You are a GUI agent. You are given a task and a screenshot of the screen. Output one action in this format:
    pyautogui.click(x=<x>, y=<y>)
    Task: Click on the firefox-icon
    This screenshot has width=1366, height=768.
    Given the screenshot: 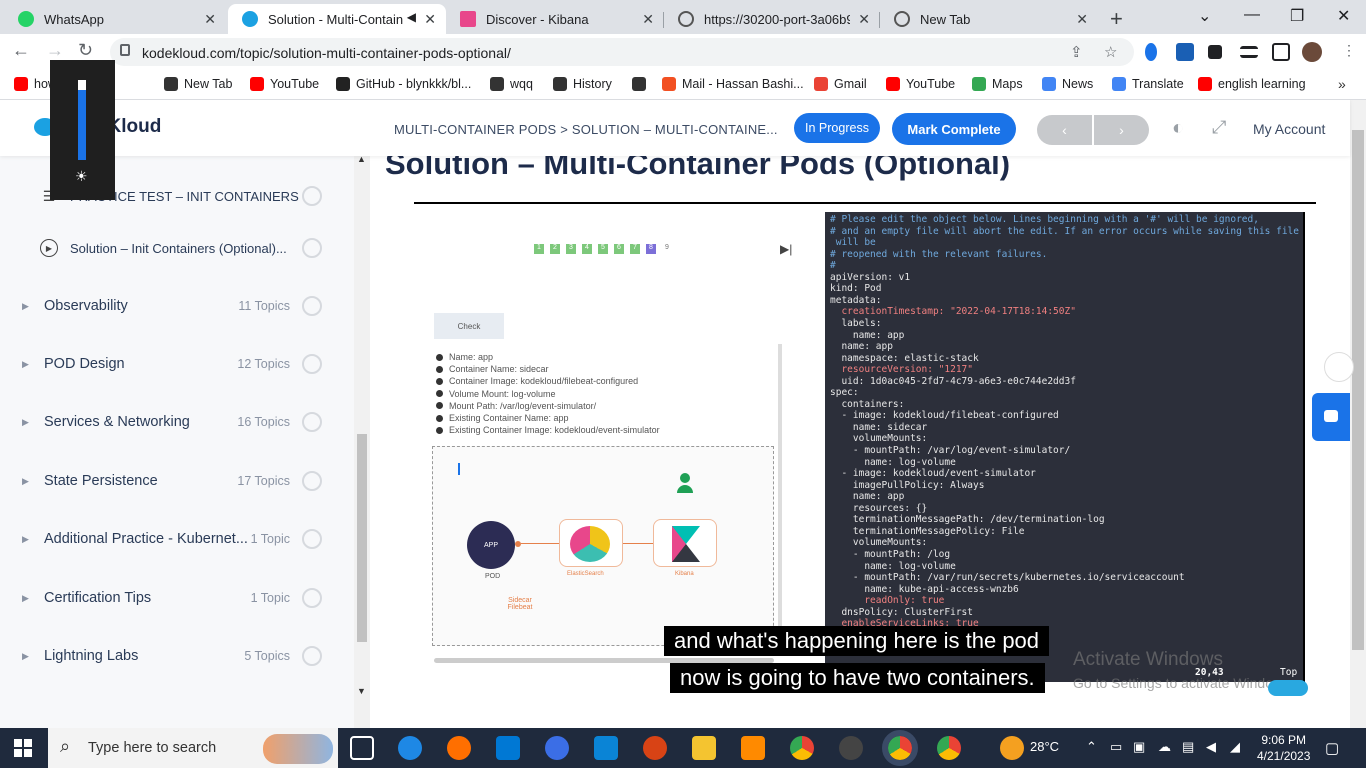 What is the action you would take?
    pyautogui.click(x=459, y=748)
    